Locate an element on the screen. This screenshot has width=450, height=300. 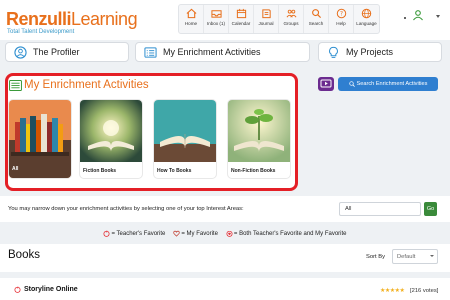
nav-groups-label: Groups is located at coordinates (291, 23).